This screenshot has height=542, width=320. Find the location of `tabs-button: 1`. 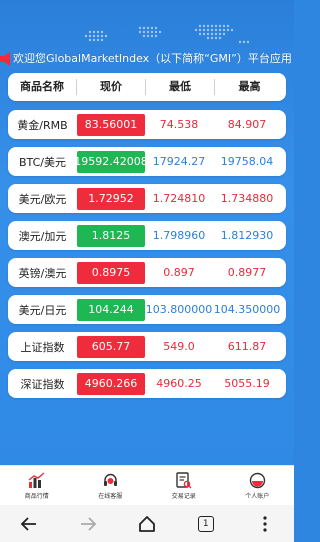

tabs-button: 1 is located at coordinates (206, 524).